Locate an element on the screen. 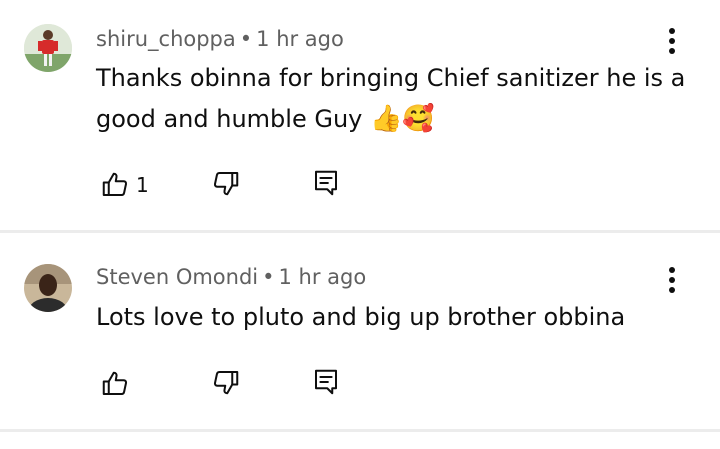 Image resolution: width=720 pixels, height=449 pixels. comment-meta: Steven Omondi • 1 hr ago is located at coordinates (231, 277).